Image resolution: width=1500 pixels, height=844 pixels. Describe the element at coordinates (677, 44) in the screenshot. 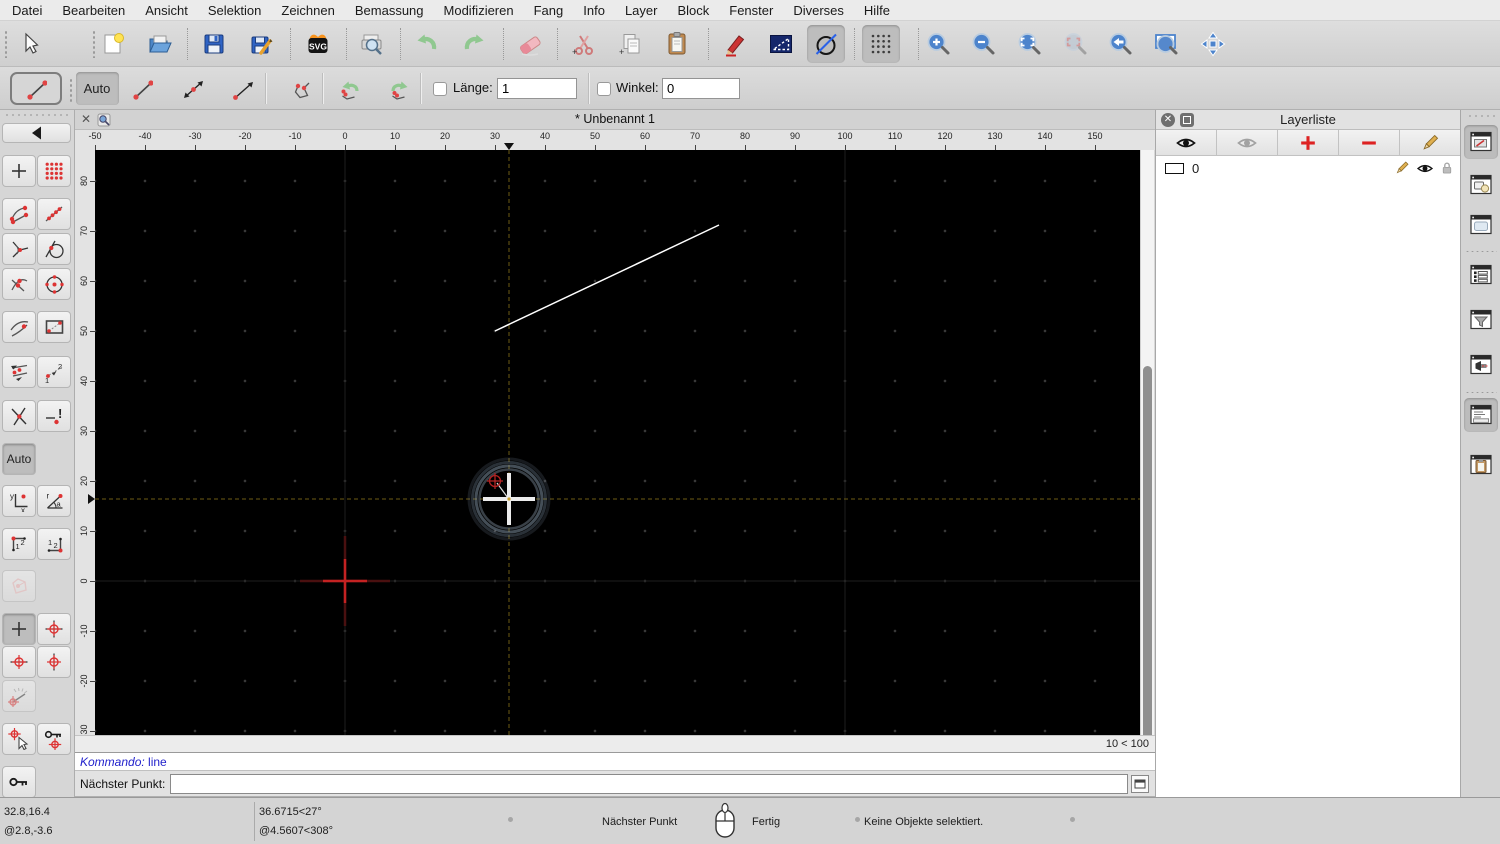

I see `paste-button` at that location.